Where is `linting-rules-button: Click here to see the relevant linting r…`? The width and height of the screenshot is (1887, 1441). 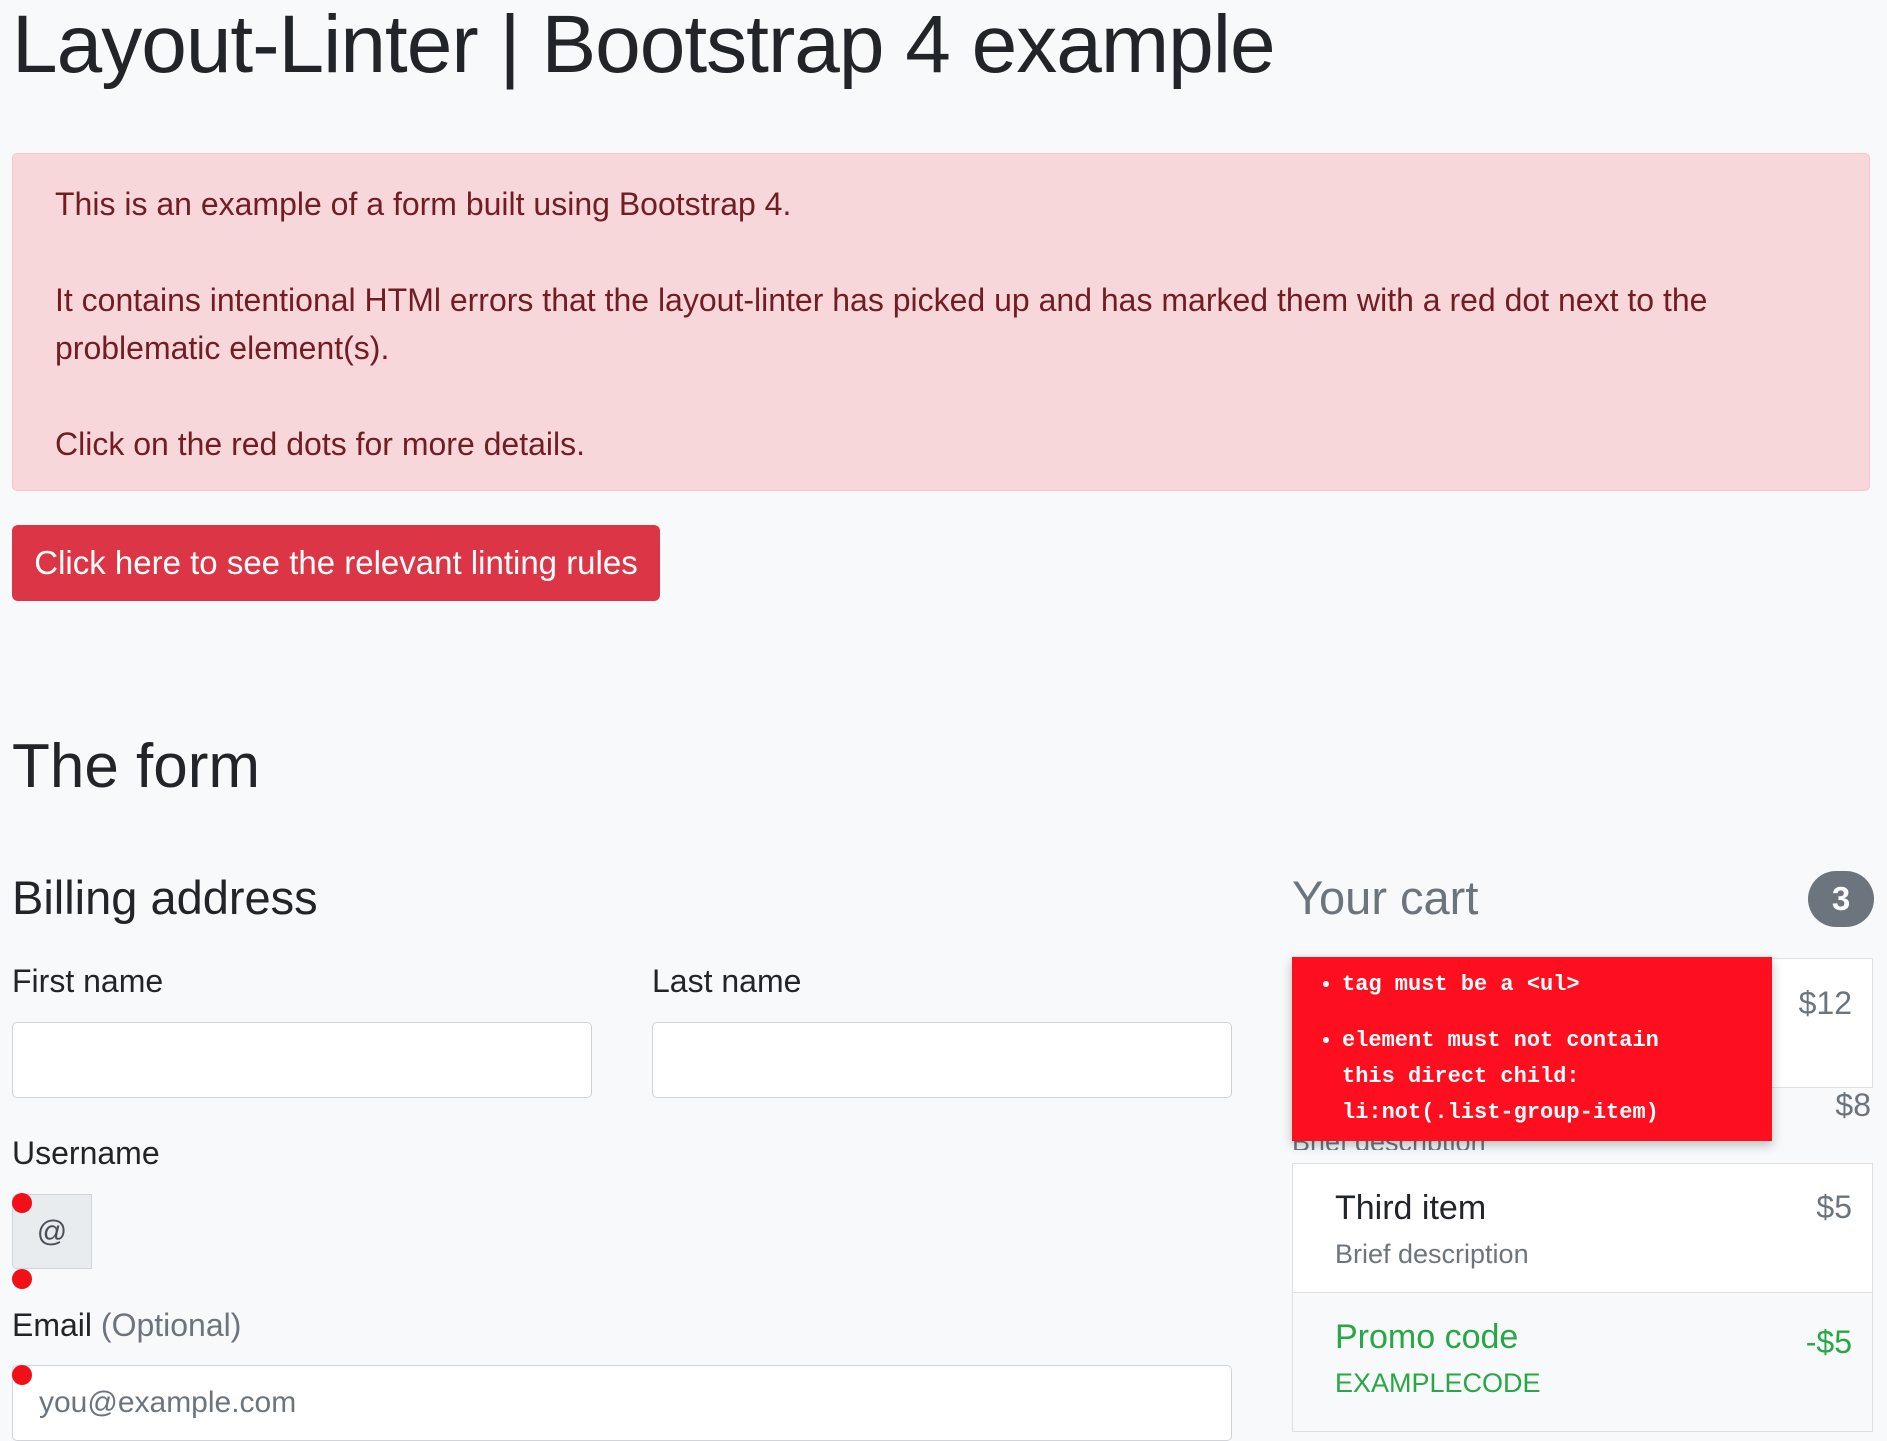
linting-rules-button: Click here to see the relevant linting r… is located at coordinates (336, 563).